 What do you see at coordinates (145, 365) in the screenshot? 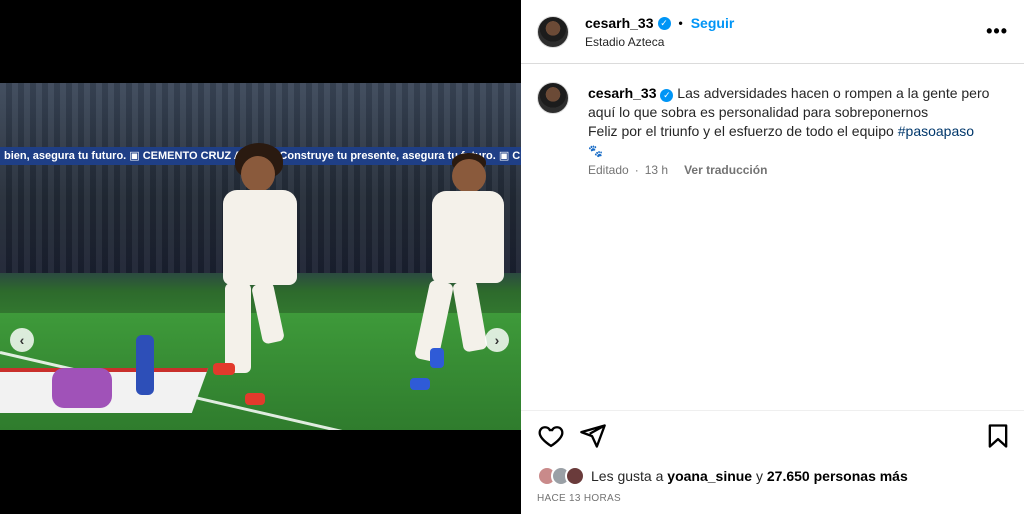
I see `opponent-figure` at bounding box center [145, 365].